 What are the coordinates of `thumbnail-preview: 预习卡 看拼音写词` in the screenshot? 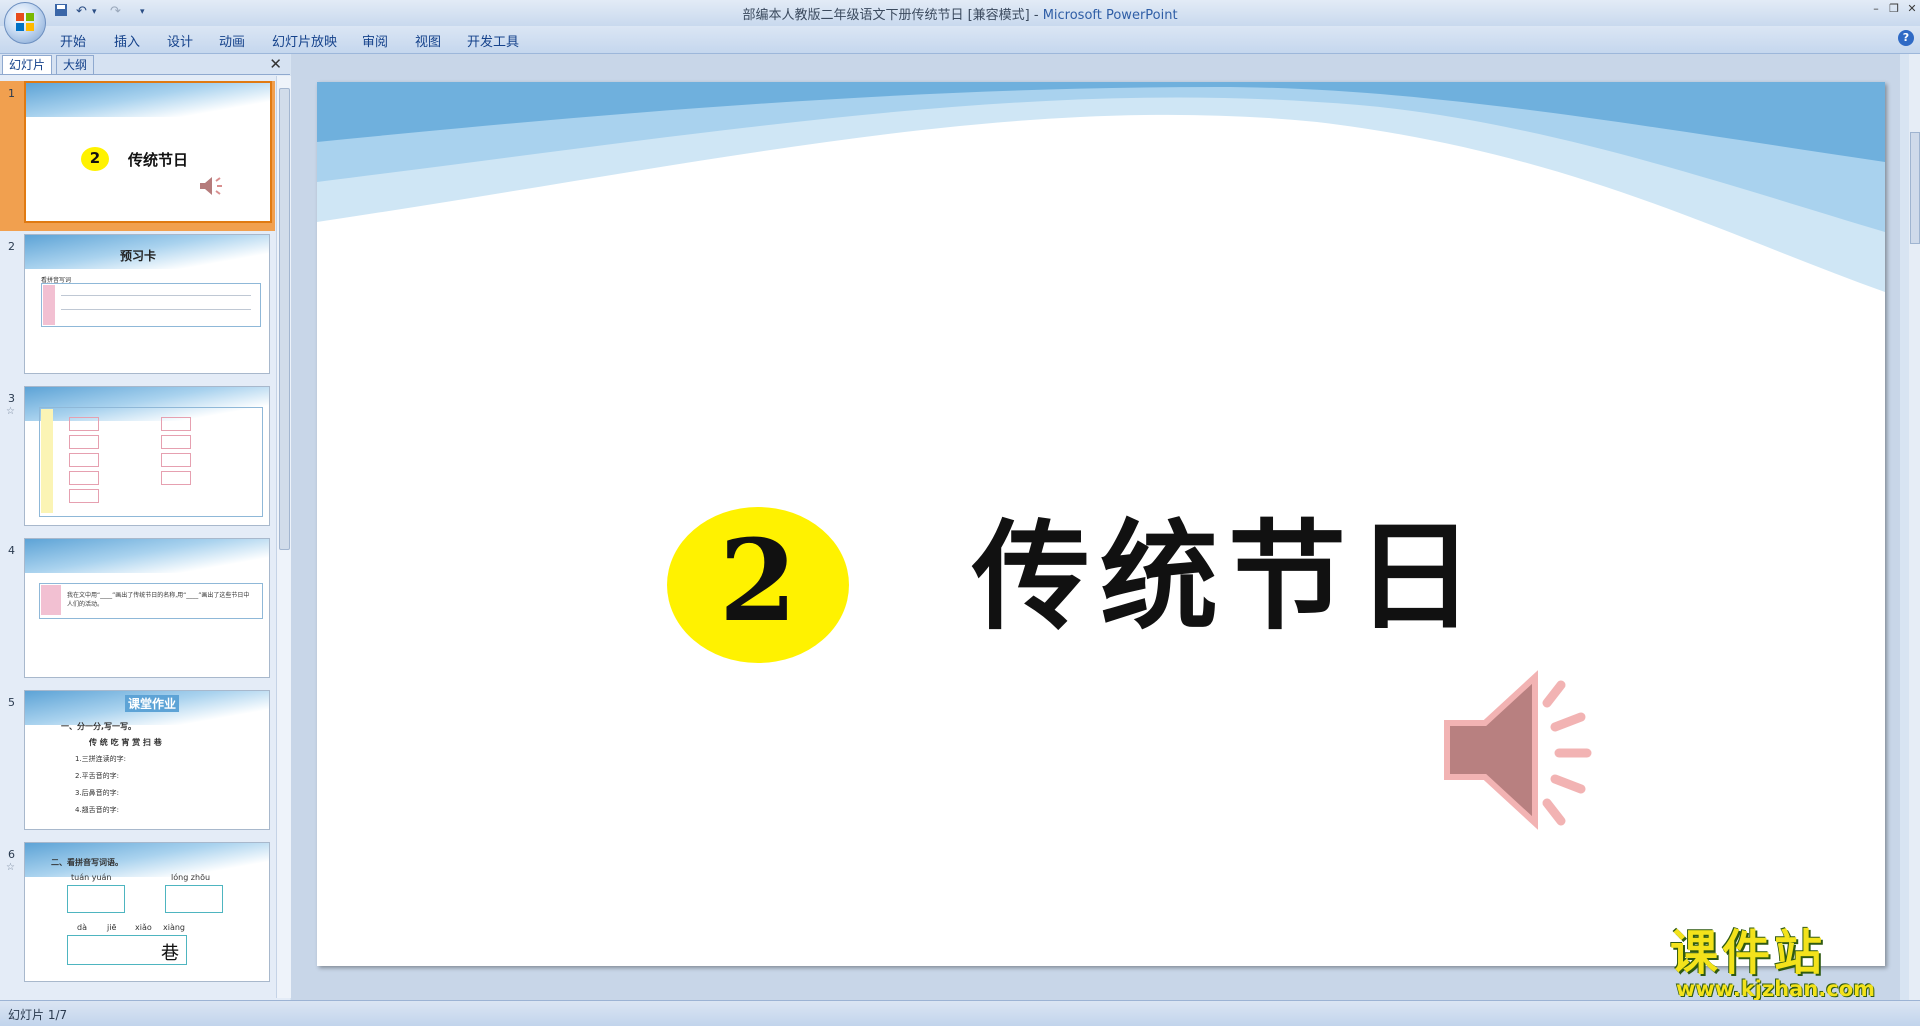 It's located at (147, 304).